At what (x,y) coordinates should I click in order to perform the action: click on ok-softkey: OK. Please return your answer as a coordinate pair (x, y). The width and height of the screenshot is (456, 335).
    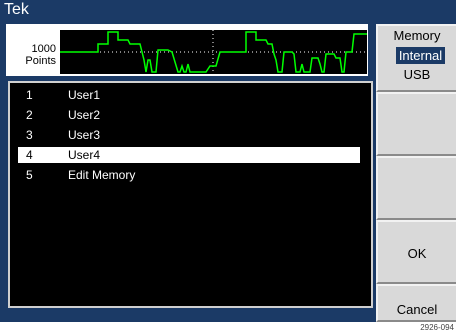
    Looking at the image, I should click on (416, 252).